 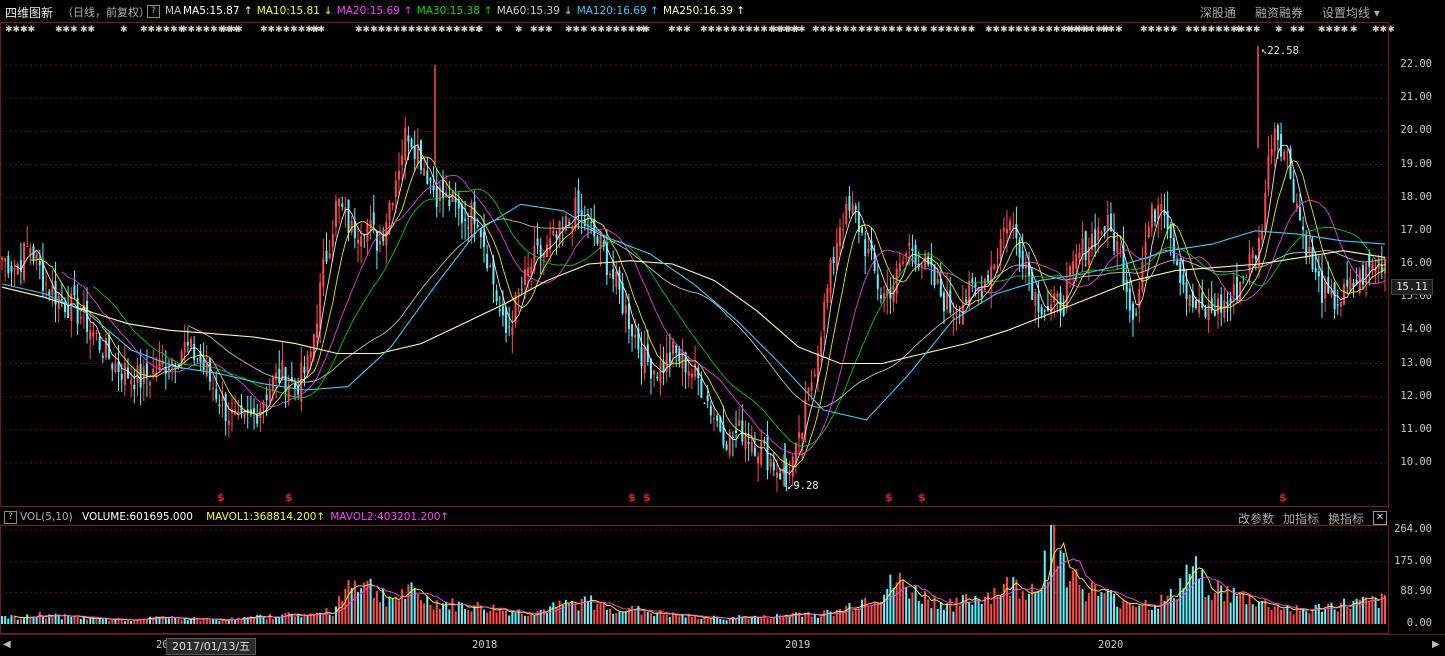 What do you see at coordinates (46, 517) in the screenshot?
I see `volume-indicator-label: VOL(5,10)` at bounding box center [46, 517].